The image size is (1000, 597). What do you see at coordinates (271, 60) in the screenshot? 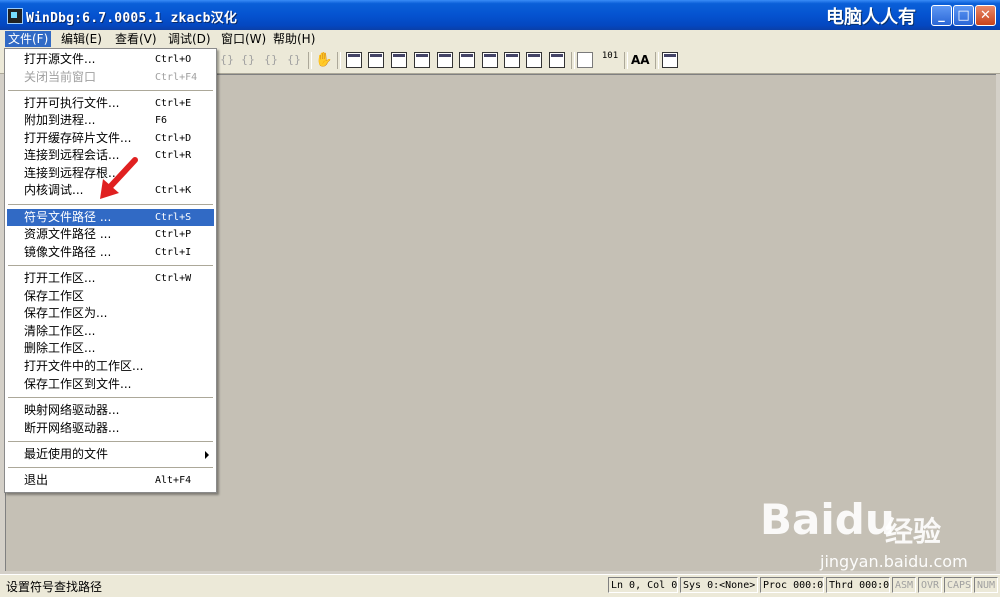
I see `step-out-icon: {}` at bounding box center [271, 60].